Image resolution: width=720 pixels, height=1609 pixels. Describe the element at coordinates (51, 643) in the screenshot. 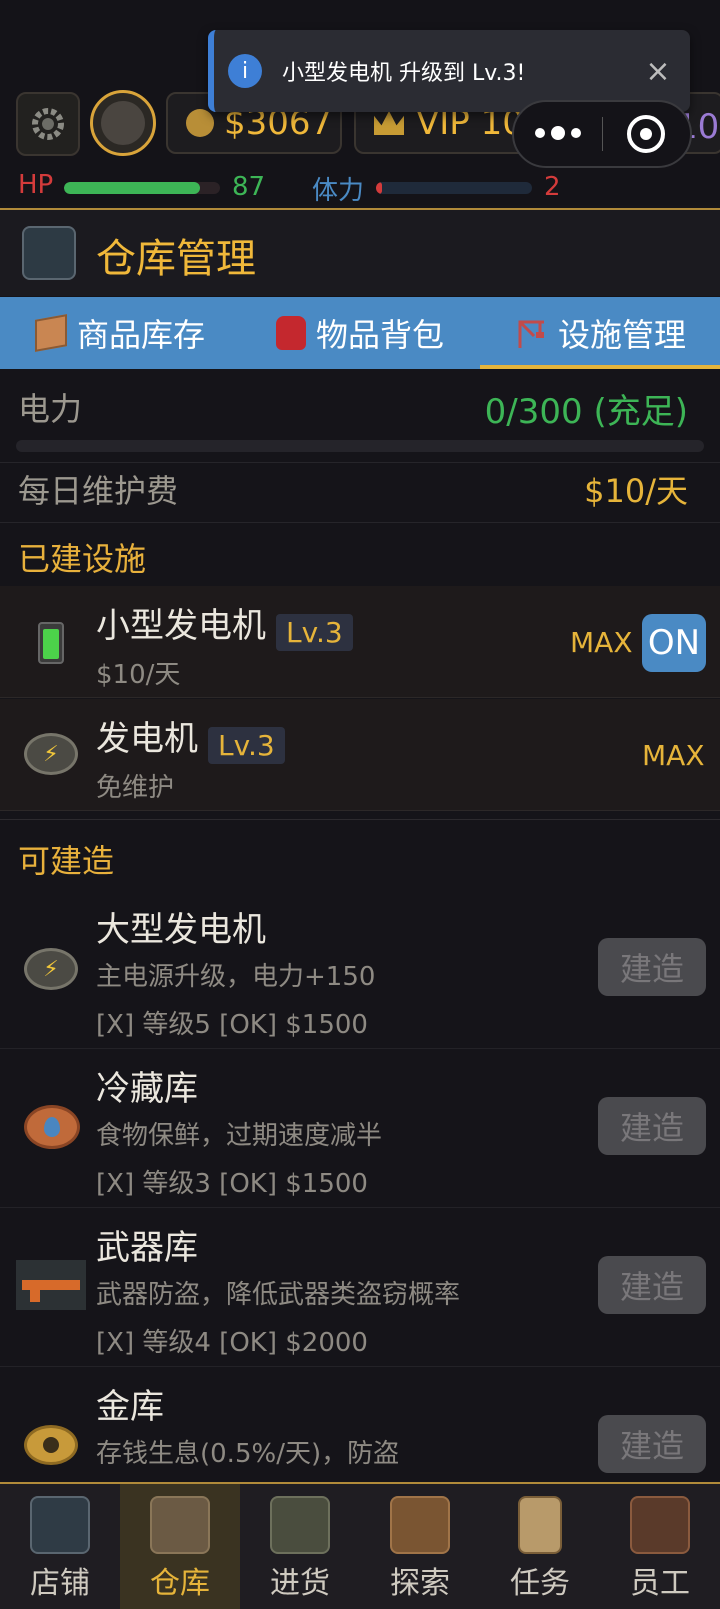

I see `battery-icon` at that location.